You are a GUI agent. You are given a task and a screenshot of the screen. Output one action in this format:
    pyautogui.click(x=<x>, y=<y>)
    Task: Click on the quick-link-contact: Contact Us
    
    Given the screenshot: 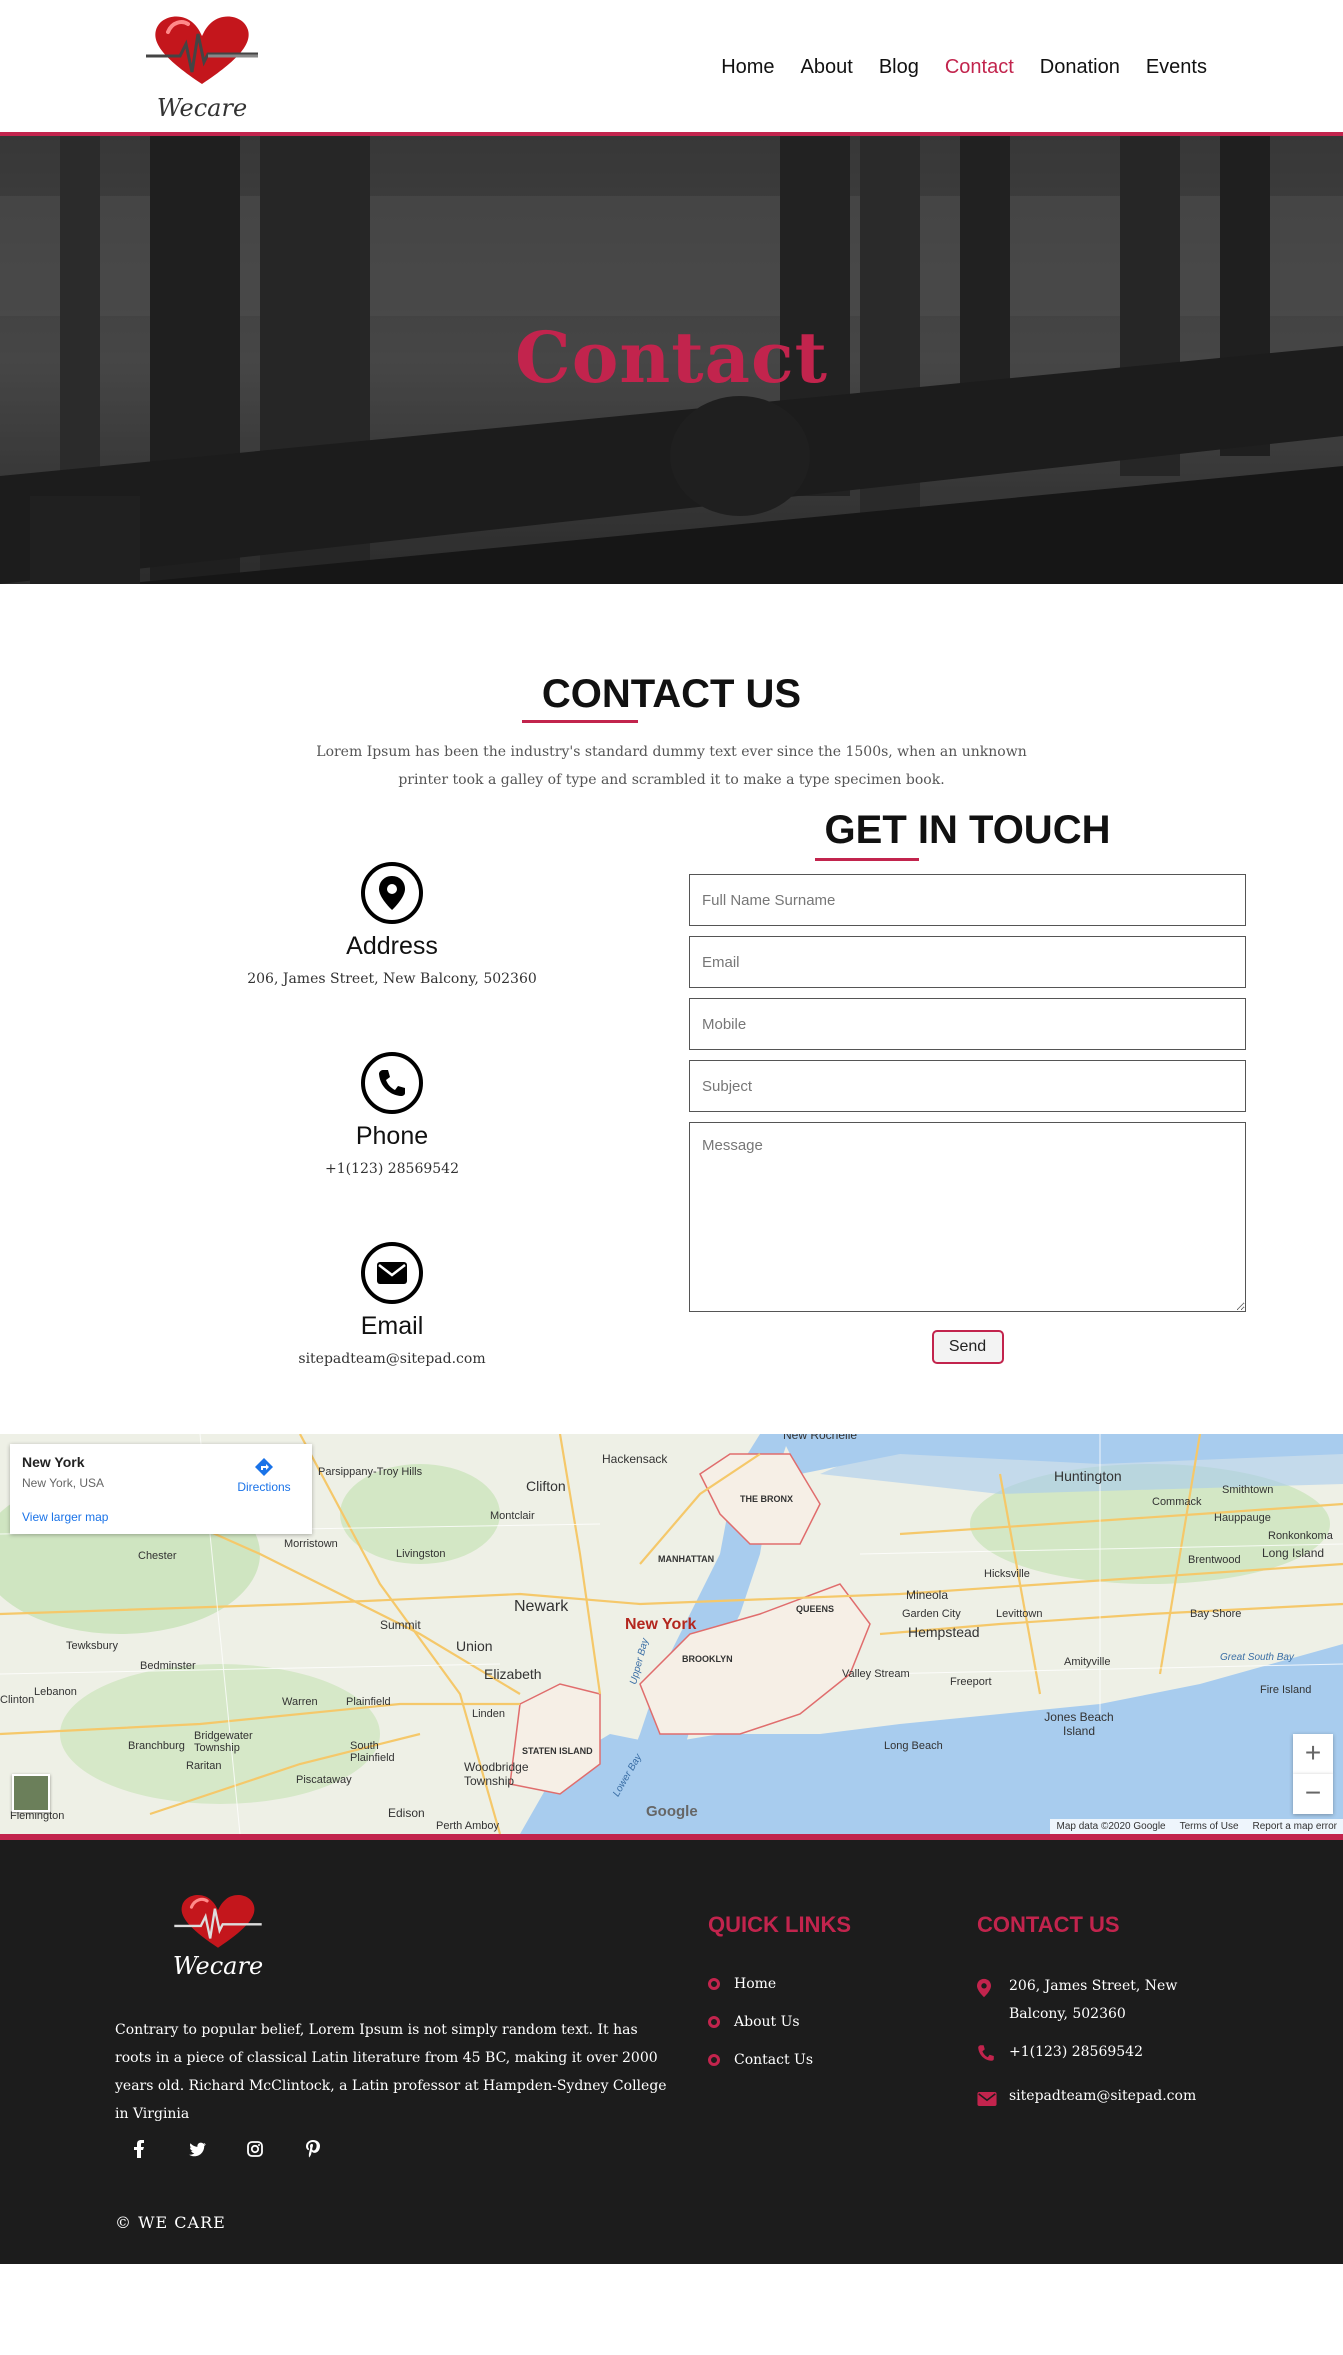 What is the action you would take?
    pyautogui.click(x=760, y=2060)
    